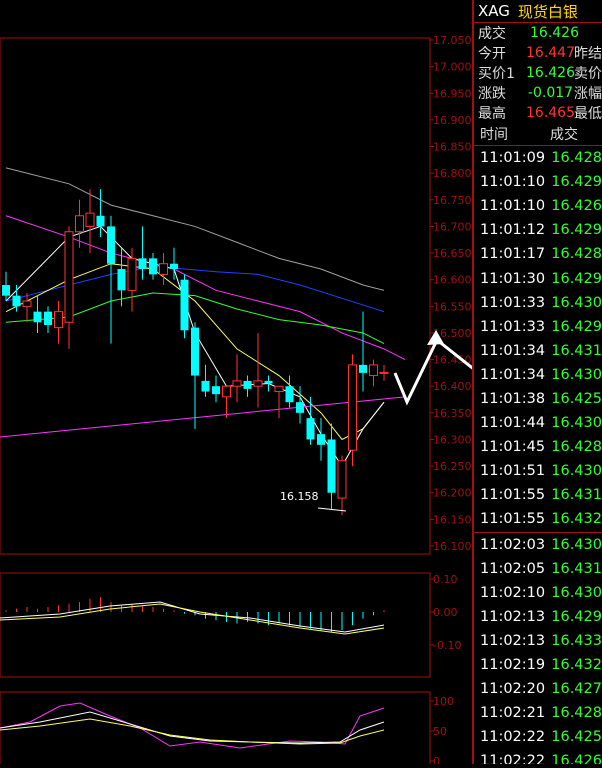  What do you see at coordinates (513, 158) in the screenshot?
I see `tick-time: 11:01:09` at bounding box center [513, 158].